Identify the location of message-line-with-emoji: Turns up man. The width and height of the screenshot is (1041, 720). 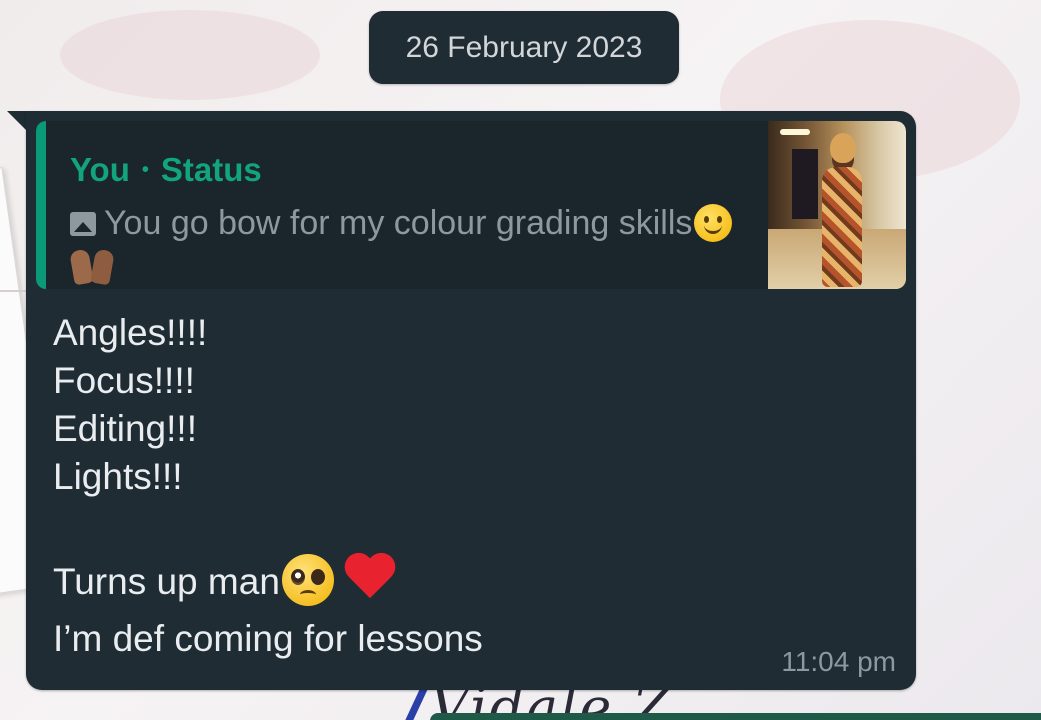
(268, 582).